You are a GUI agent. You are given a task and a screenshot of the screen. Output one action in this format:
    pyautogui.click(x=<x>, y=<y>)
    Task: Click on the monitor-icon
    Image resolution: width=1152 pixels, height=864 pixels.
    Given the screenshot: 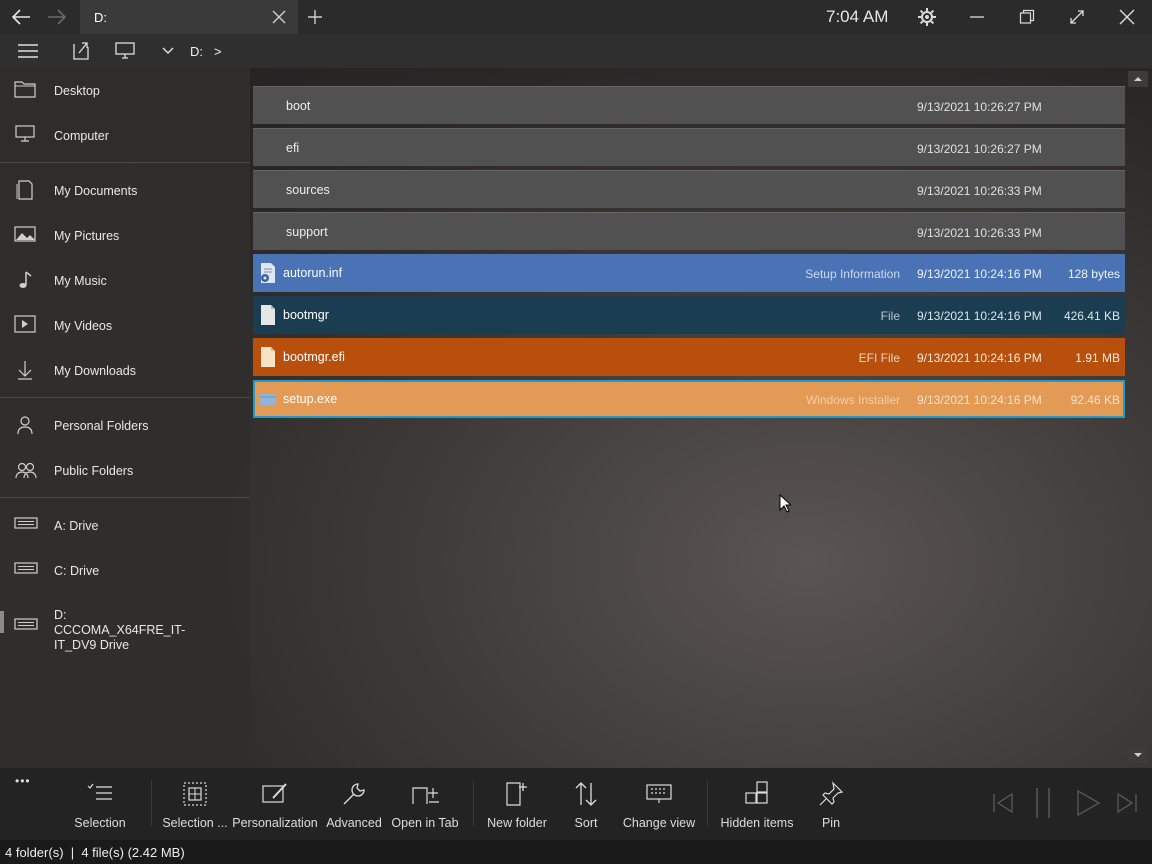 What is the action you would take?
    pyautogui.click(x=26, y=136)
    